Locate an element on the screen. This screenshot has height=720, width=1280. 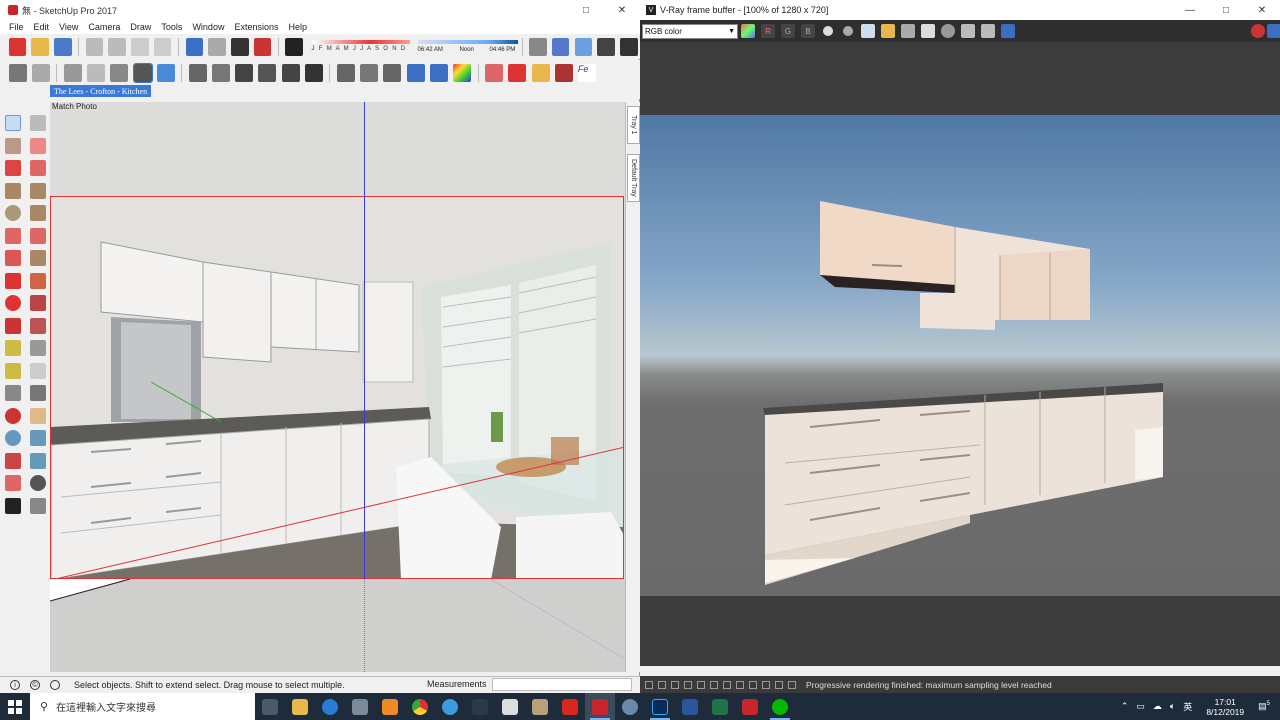
srgb-icon is located at coordinates (714, 684).